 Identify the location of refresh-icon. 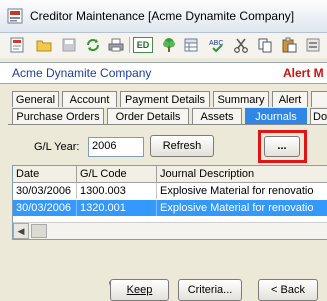
(93, 45).